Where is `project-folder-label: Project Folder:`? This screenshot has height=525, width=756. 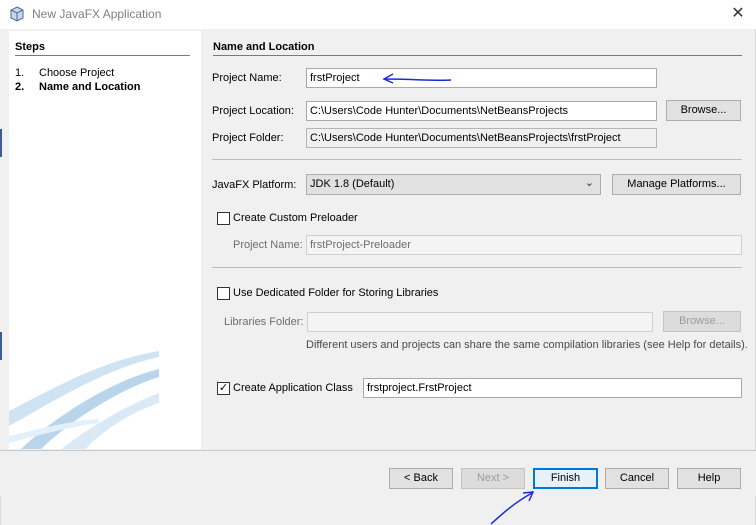
project-folder-label: Project Folder: is located at coordinates (248, 138).